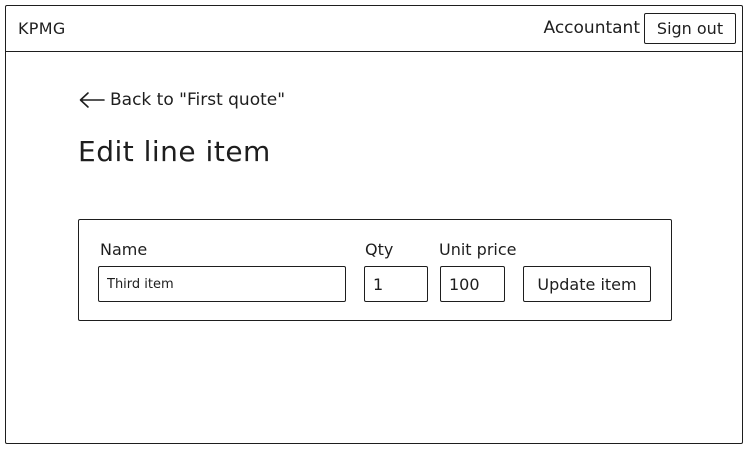 The width and height of the screenshot is (748, 449). Describe the element at coordinates (396, 284) in the screenshot. I see `qty-input` at that location.